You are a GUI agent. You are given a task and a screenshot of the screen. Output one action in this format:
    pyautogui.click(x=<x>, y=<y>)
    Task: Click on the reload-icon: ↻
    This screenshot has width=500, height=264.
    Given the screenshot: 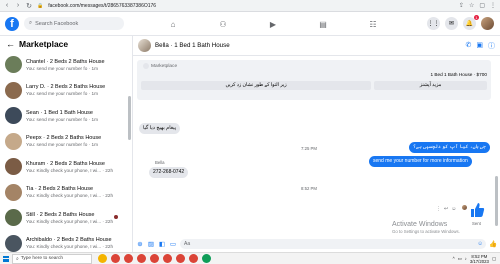 What is the action you would take?
    pyautogui.click(x=29, y=6)
    